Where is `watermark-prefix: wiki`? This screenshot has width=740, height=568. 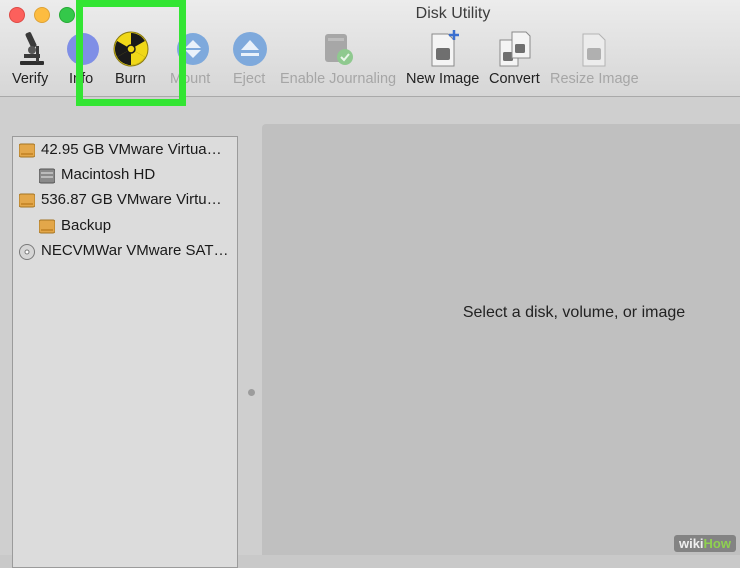
watermark-prefix: wiki is located at coordinates (691, 543).